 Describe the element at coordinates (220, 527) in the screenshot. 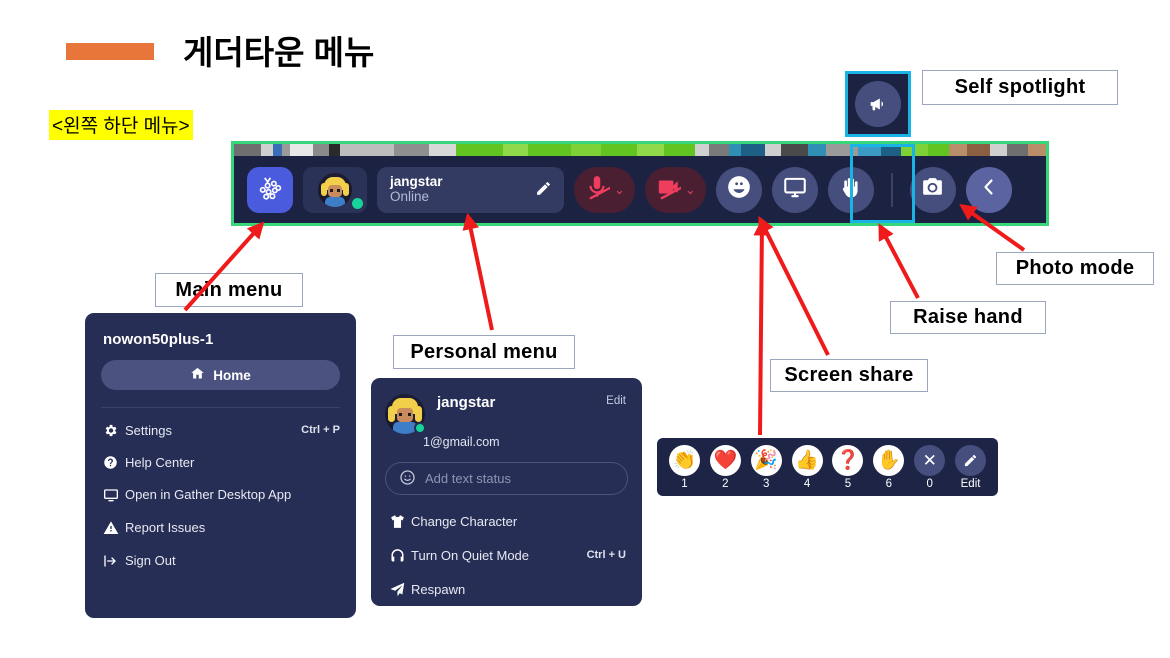

I see `menu-item-report-issues: Report Issues` at that location.